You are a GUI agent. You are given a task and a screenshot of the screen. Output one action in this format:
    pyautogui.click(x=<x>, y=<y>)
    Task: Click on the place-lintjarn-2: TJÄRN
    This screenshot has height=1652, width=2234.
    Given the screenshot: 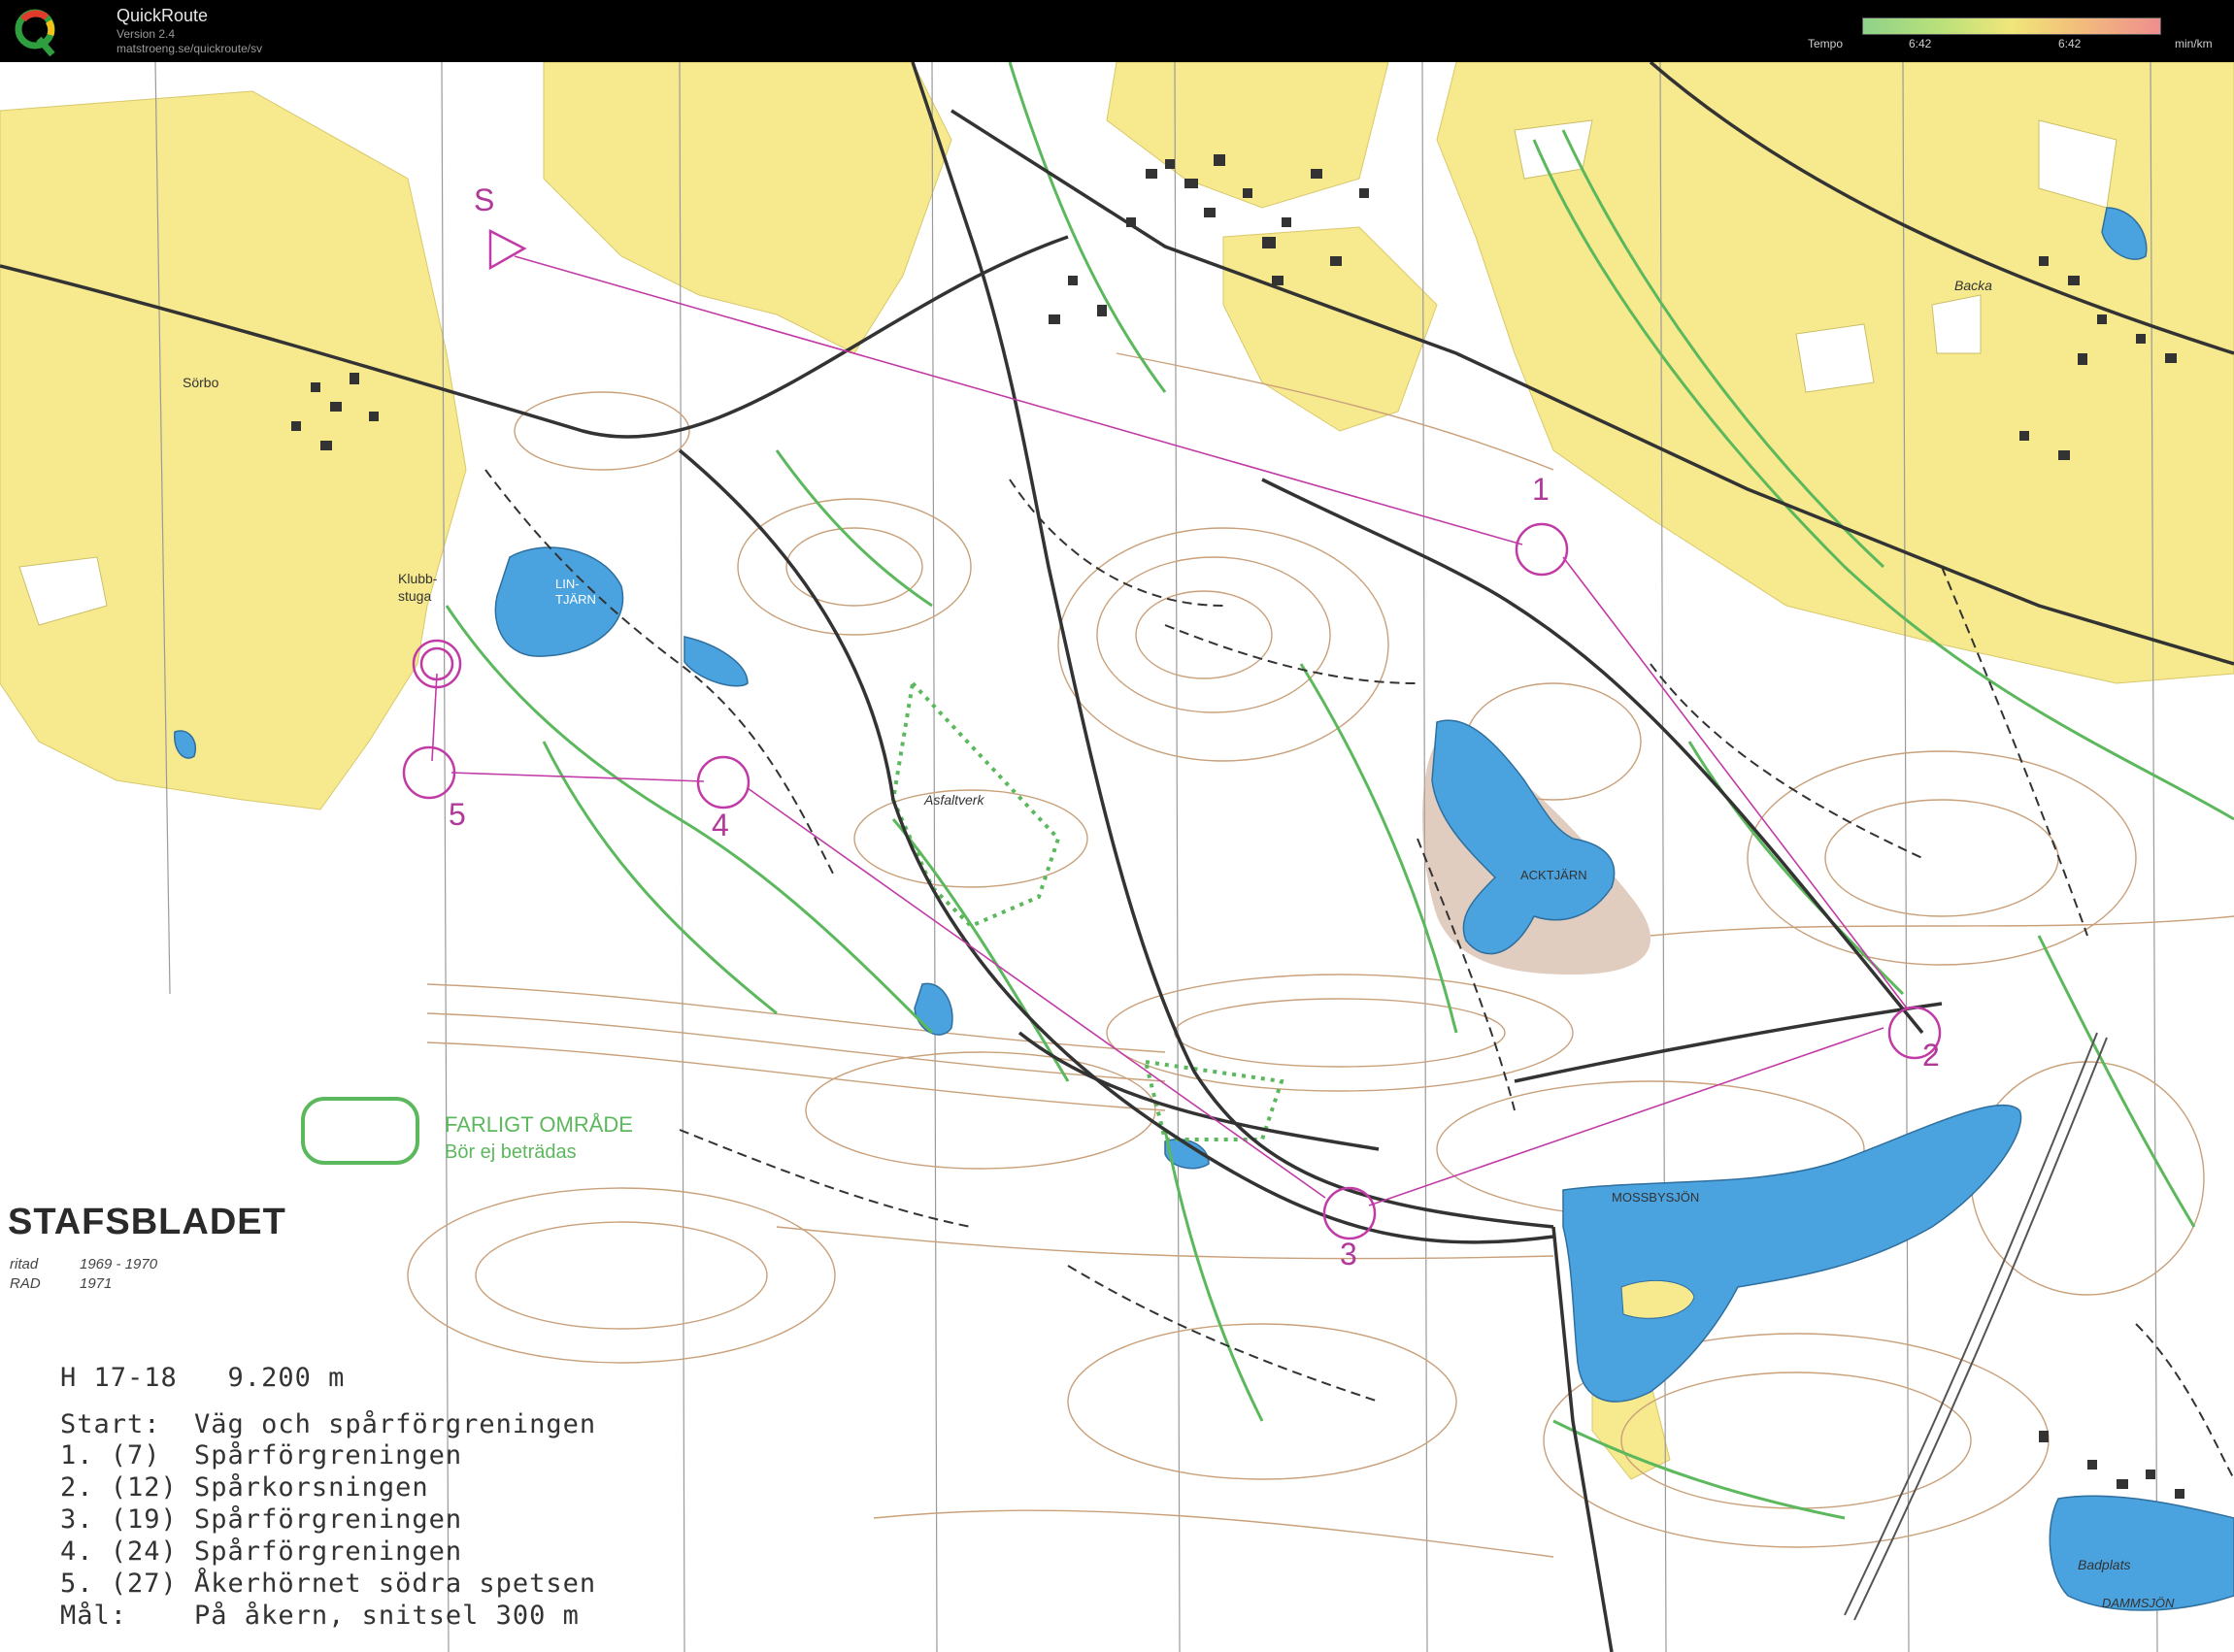 What is the action you would take?
    pyautogui.click(x=575, y=599)
    